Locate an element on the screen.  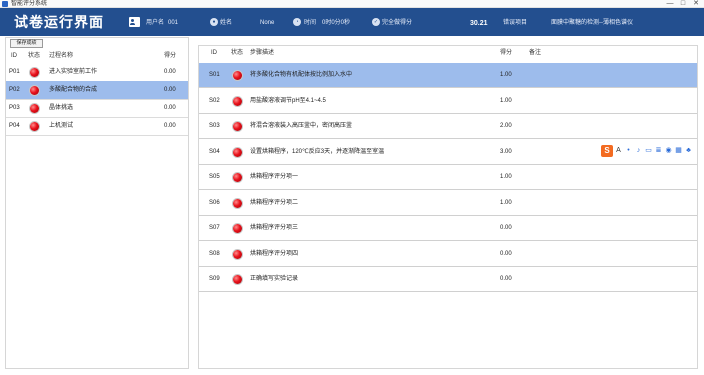
ime-language-icon: A is located at coordinates (618, 151).